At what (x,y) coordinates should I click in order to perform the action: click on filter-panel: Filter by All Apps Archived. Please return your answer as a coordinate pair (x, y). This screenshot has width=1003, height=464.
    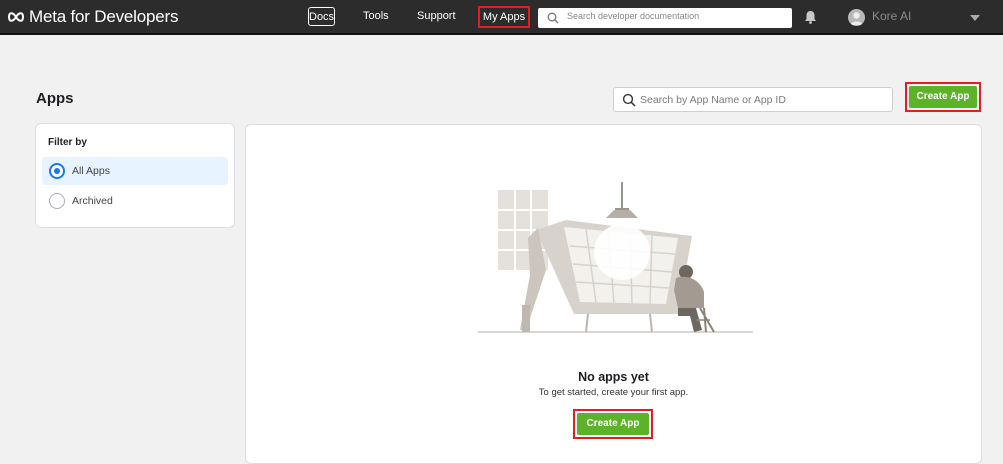
    Looking at the image, I should click on (135, 175).